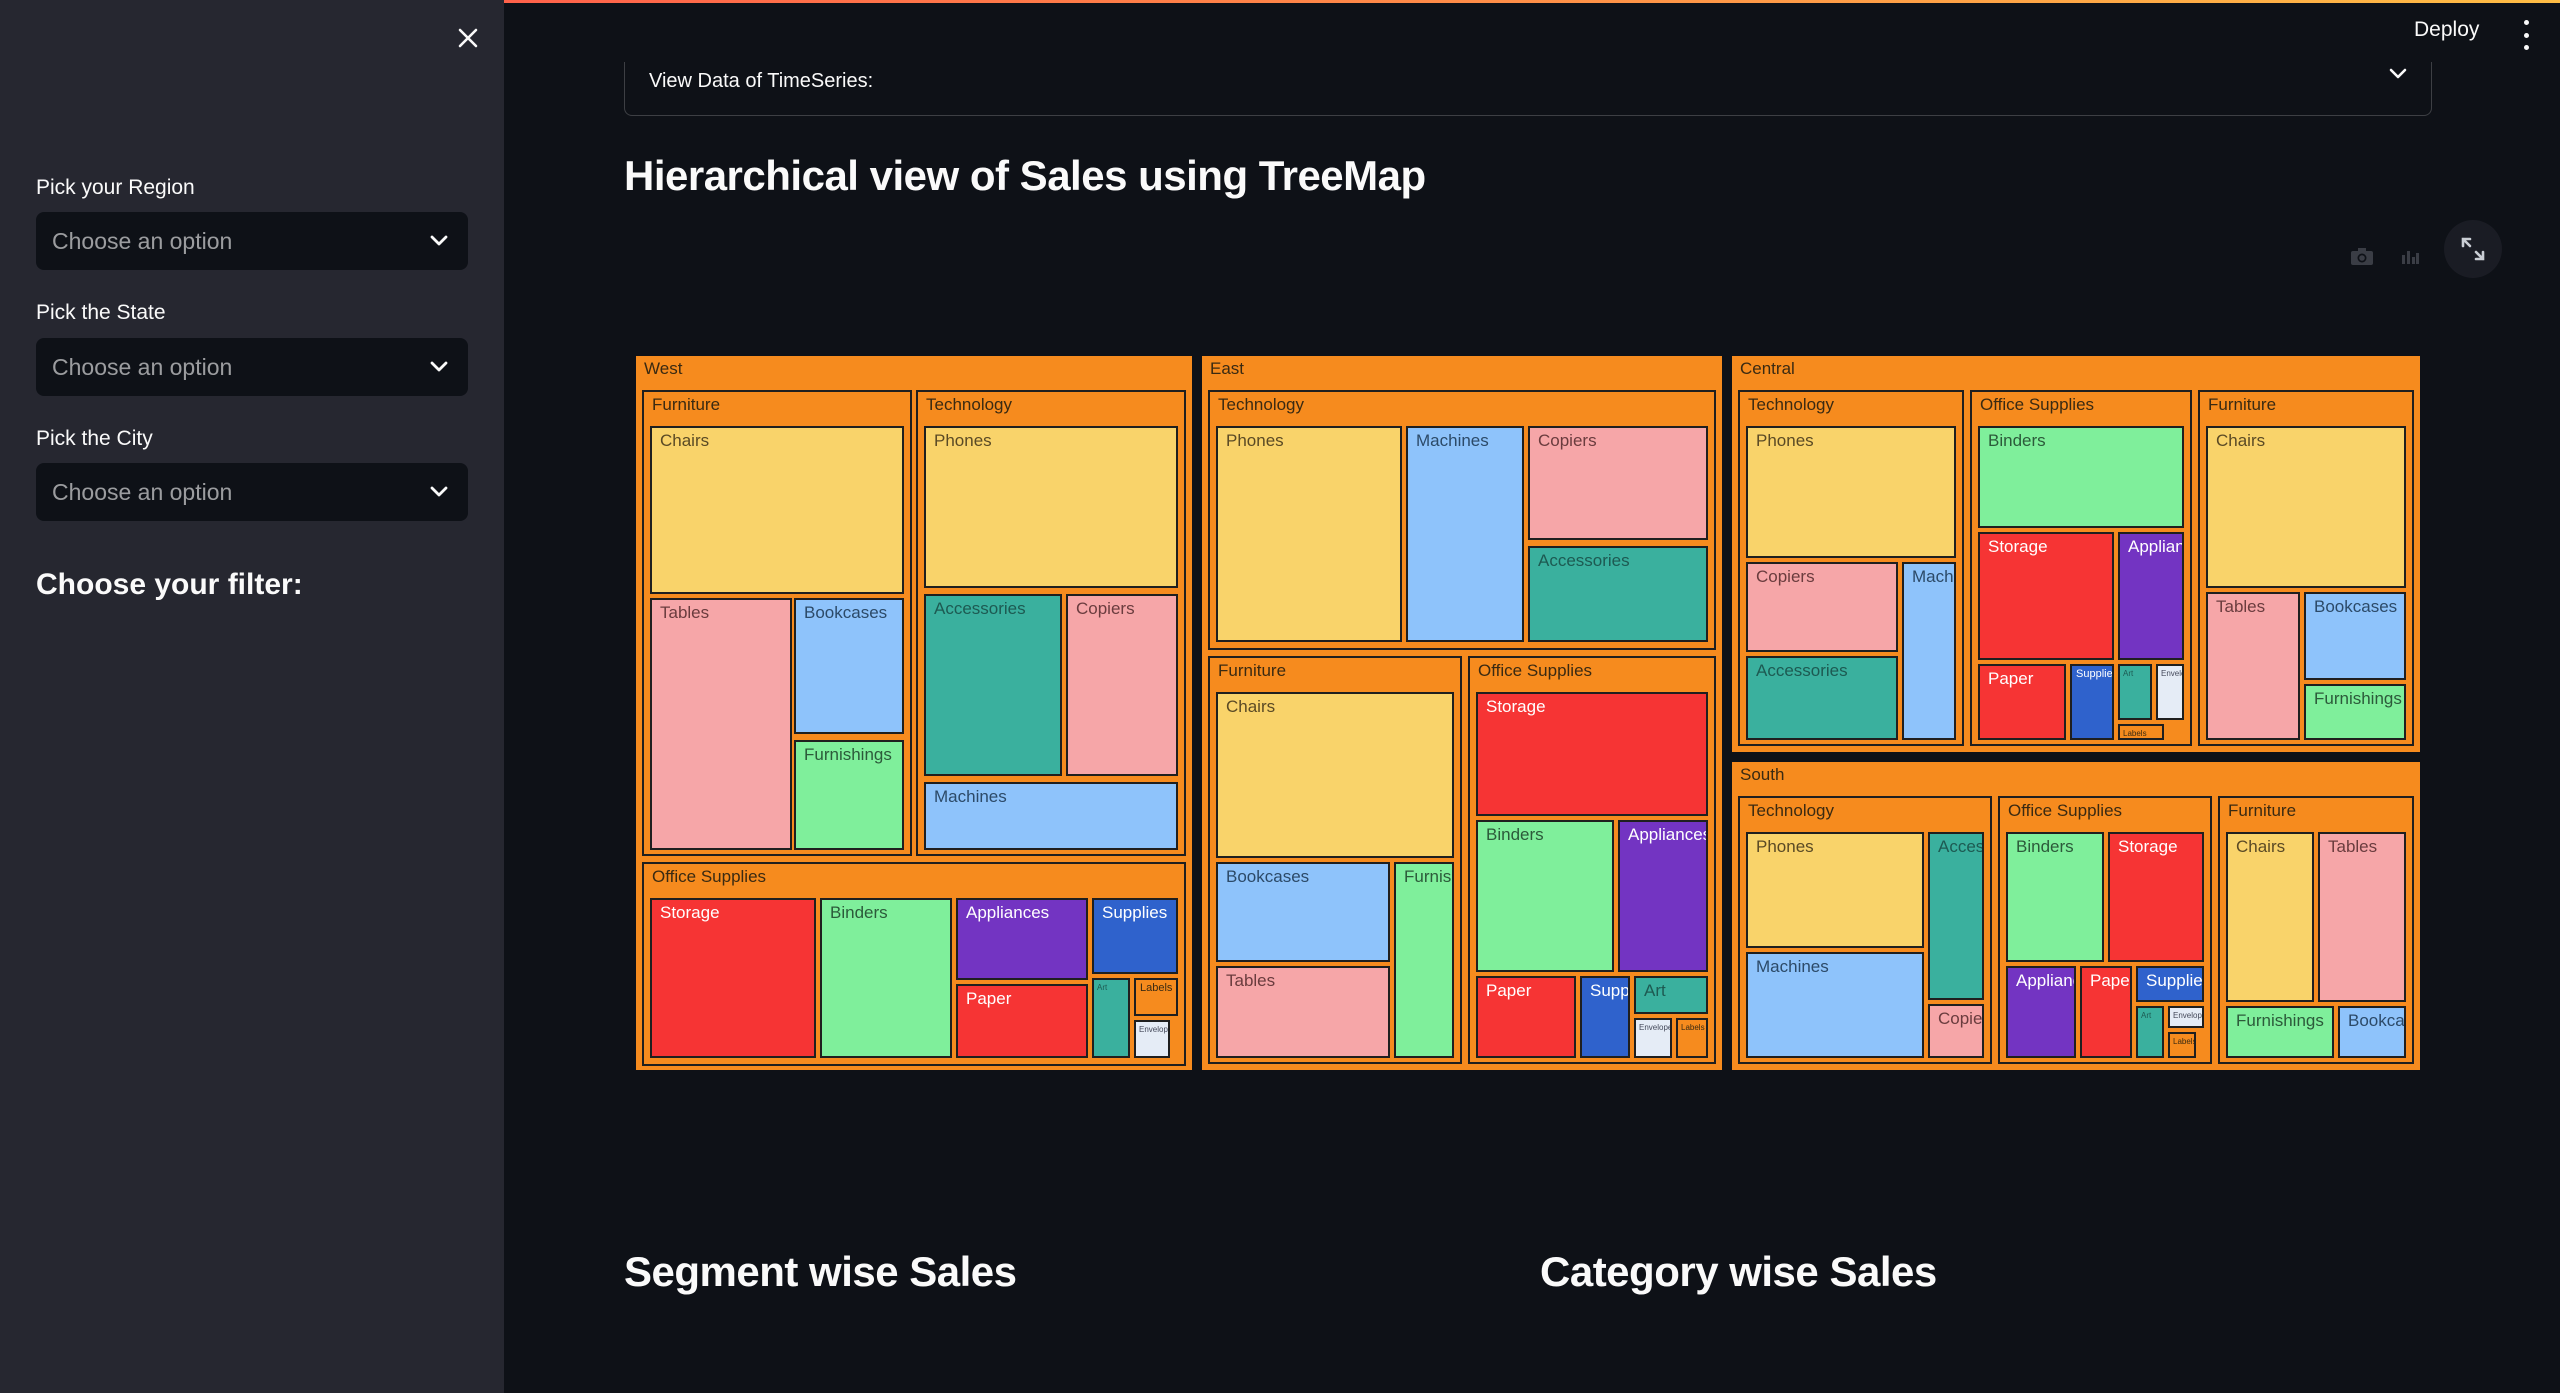 Image resolution: width=2560 pixels, height=1393 pixels. I want to click on treemap-tile-east-os-binders: Binders, so click(1545, 896).